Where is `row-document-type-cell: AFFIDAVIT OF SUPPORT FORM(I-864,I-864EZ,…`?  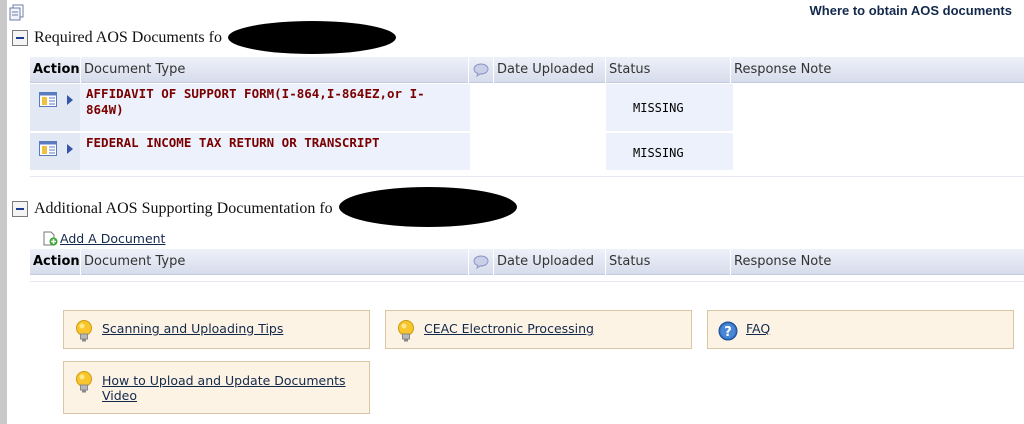 row-document-type-cell: AFFIDAVIT OF SUPPORT FORM(I-864,I-864EZ,… is located at coordinates (275, 107).